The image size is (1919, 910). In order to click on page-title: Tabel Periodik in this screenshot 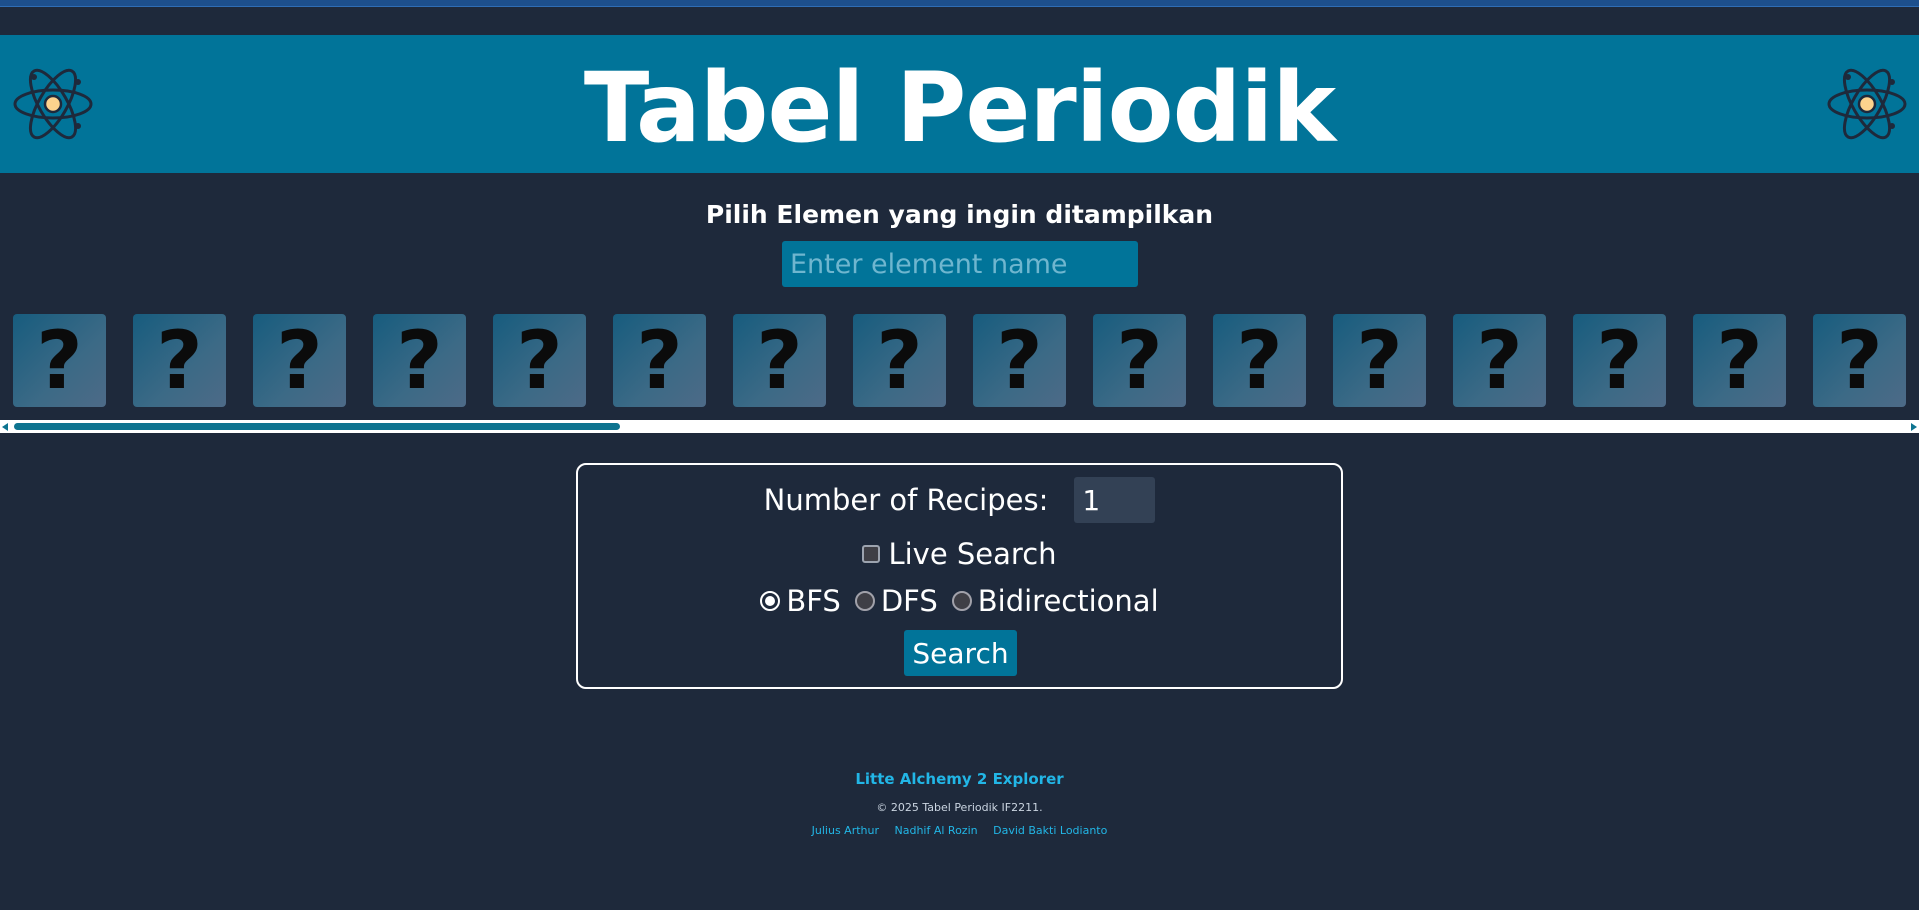, I will do `click(959, 108)`.